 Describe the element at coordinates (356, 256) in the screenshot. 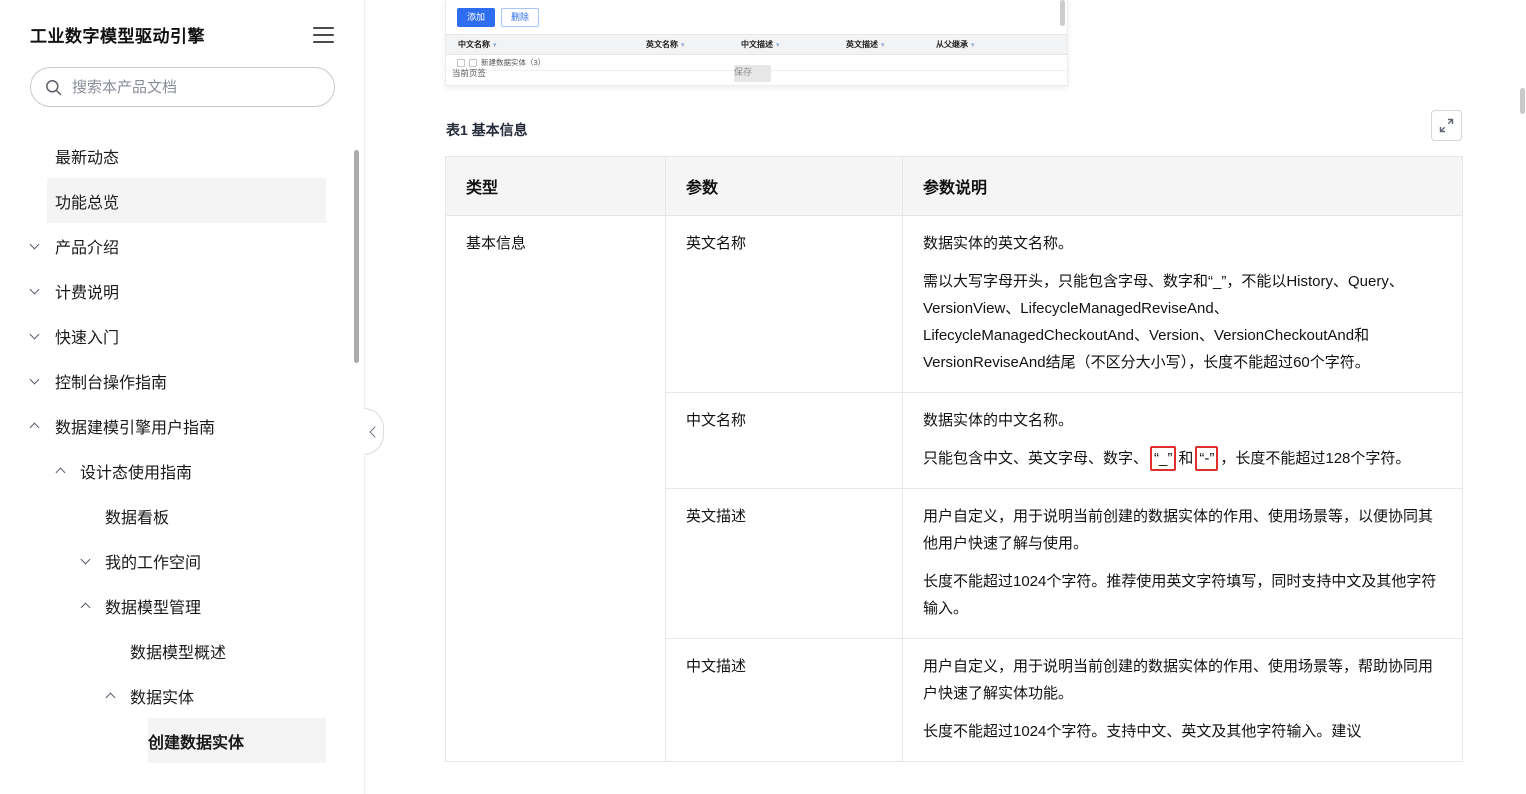

I see `sidebar-scrollbar` at that location.